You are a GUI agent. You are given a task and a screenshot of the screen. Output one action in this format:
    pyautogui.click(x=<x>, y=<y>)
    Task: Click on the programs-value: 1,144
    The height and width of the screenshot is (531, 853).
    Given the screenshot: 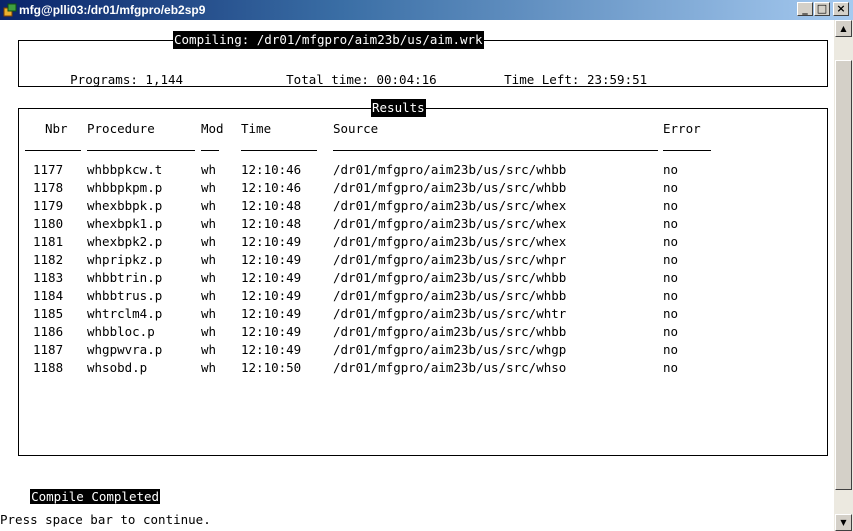 What is the action you would take?
    pyautogui.click(x=164, y=79)
    